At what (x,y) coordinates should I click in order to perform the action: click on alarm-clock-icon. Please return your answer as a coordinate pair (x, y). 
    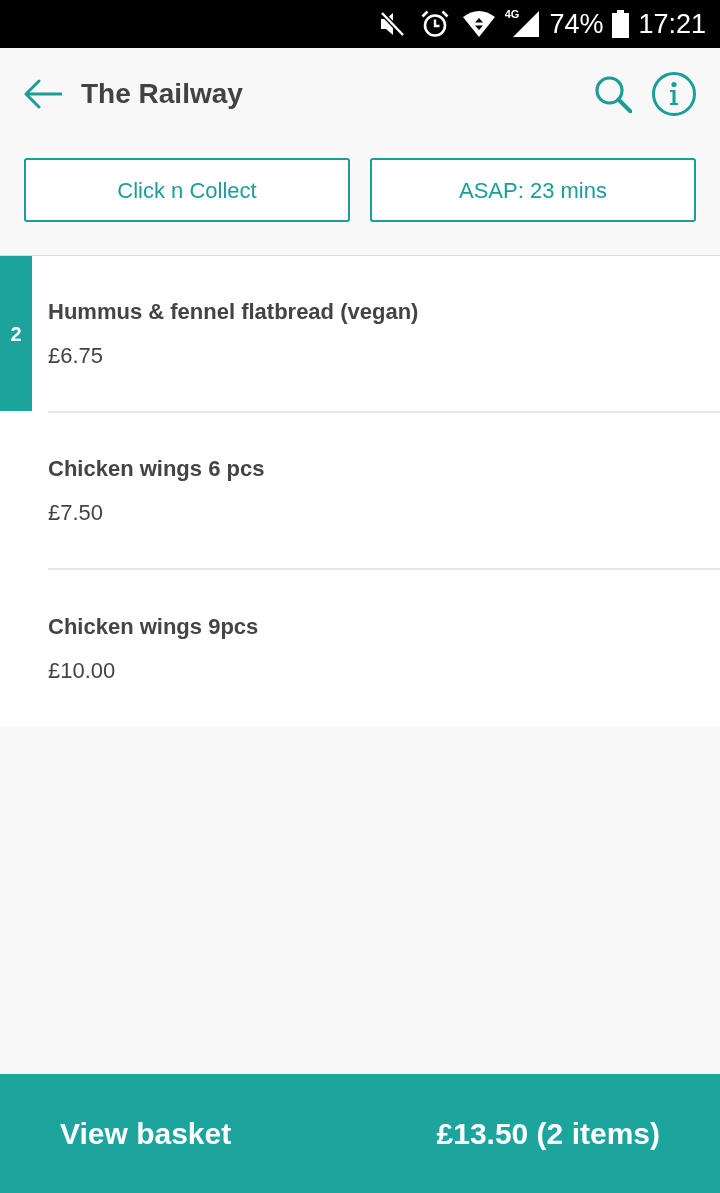
    Looking at the image, I should click on (434, 24).